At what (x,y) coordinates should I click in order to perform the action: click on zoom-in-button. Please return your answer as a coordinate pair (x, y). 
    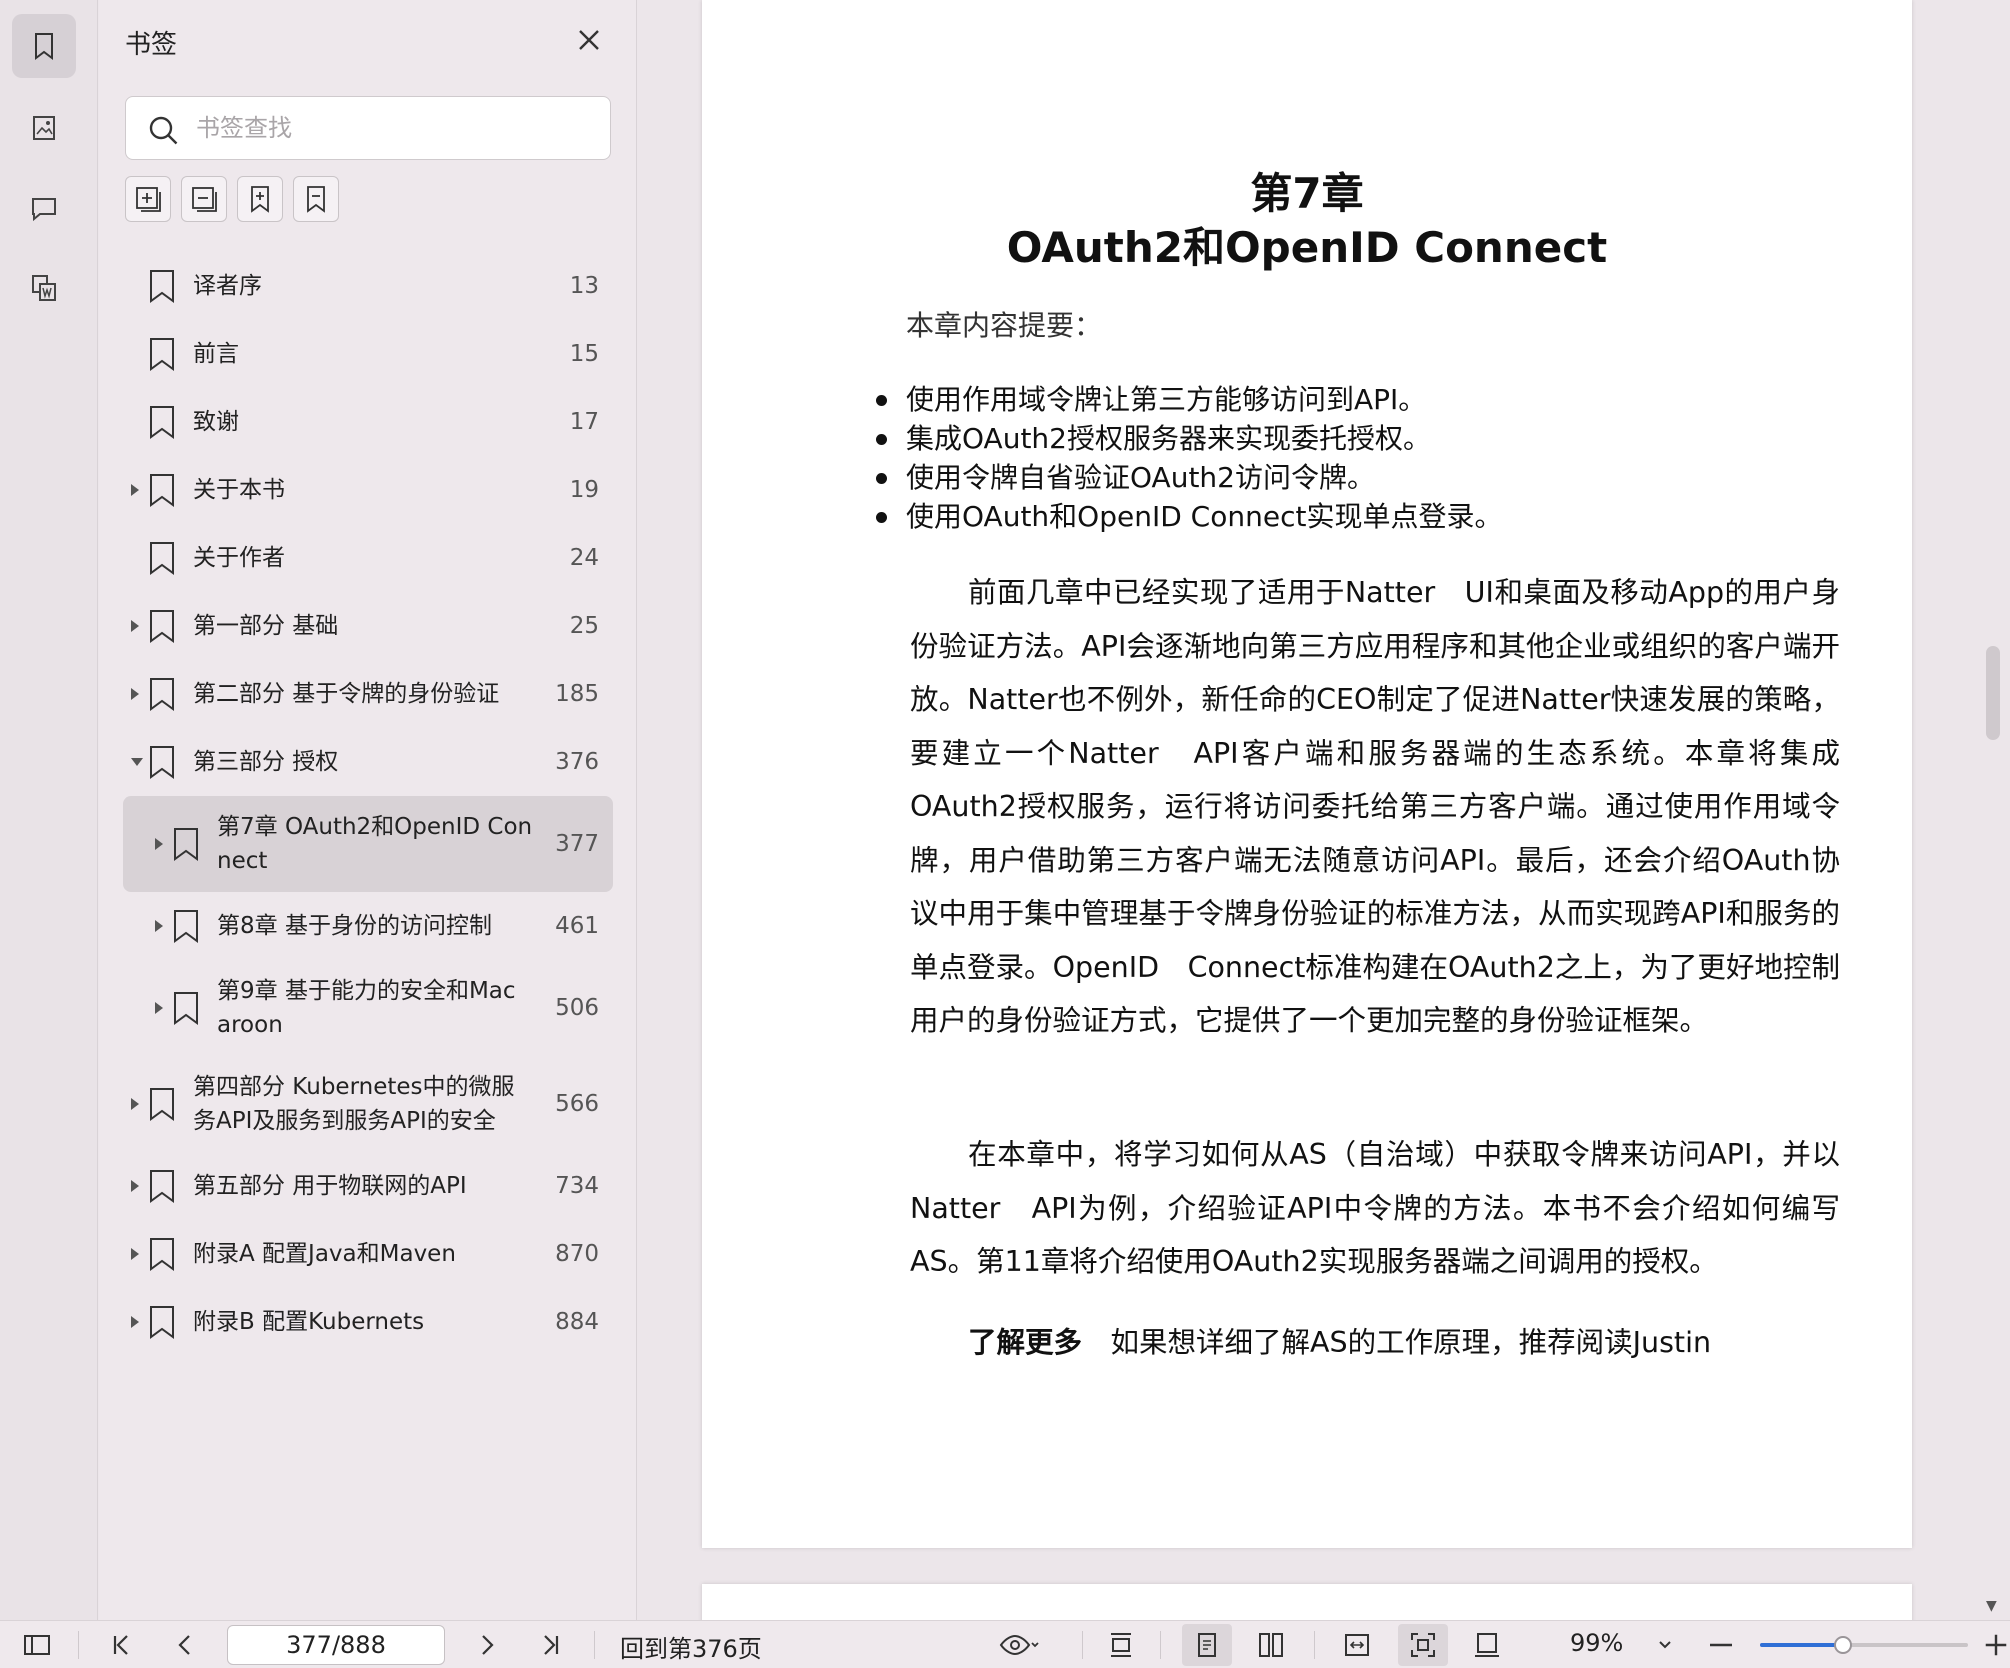
    Looking at the image, I should click on (1996, 1645).